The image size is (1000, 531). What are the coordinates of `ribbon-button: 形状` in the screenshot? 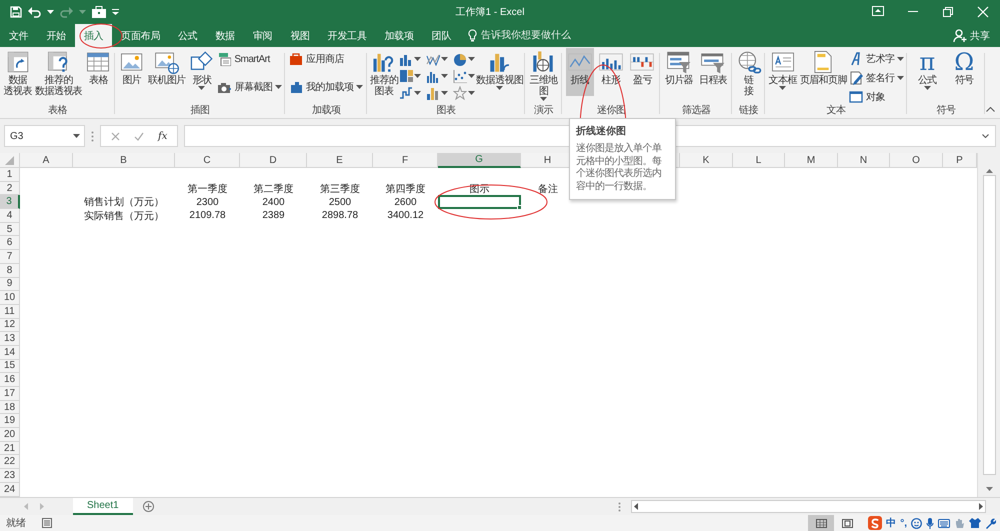 It's located at (202, 72).